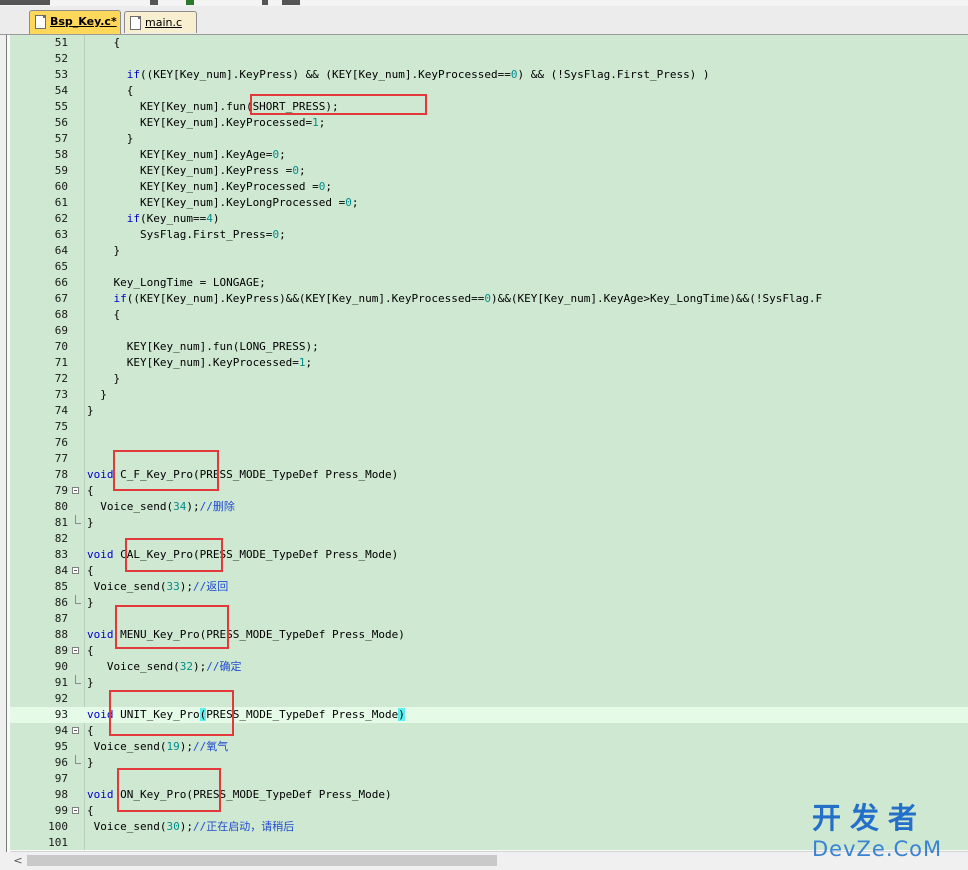 The width and height of the screenshot is (968, 870). I want to click on code-line: 95 Voice_send(19);//氧气, so click(489, 747).